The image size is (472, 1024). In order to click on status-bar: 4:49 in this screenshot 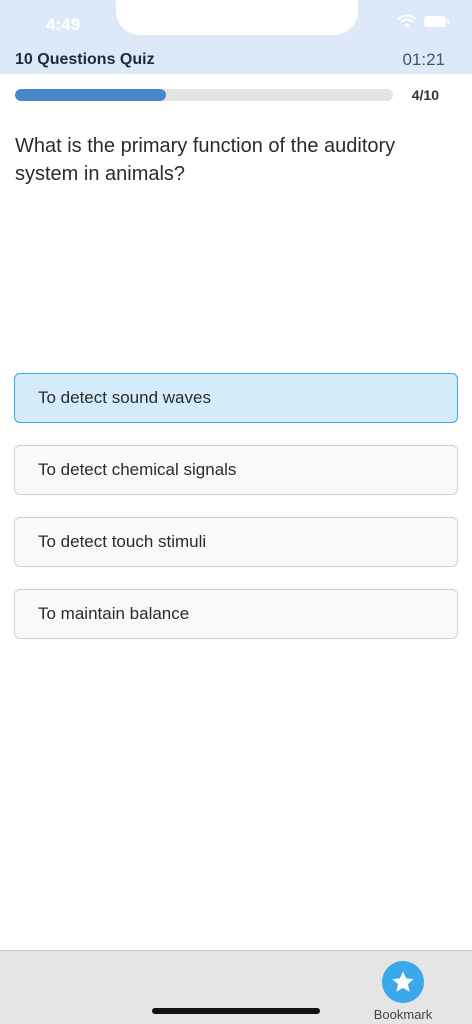, I will do `click(236, 24)`.